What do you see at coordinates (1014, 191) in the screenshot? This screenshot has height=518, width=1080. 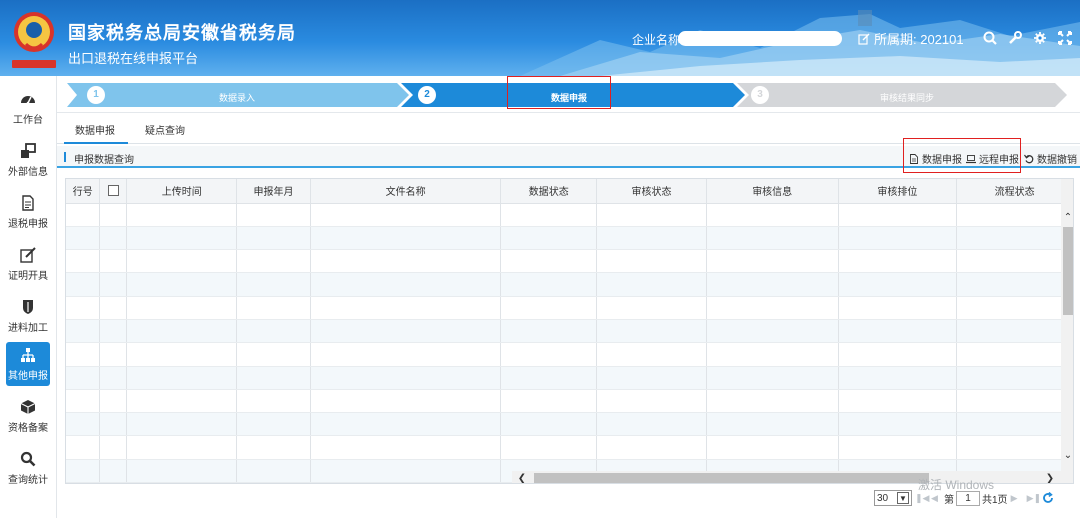 I see `col-header-process-status: 流程状态` at bounding box center [1014, 191].